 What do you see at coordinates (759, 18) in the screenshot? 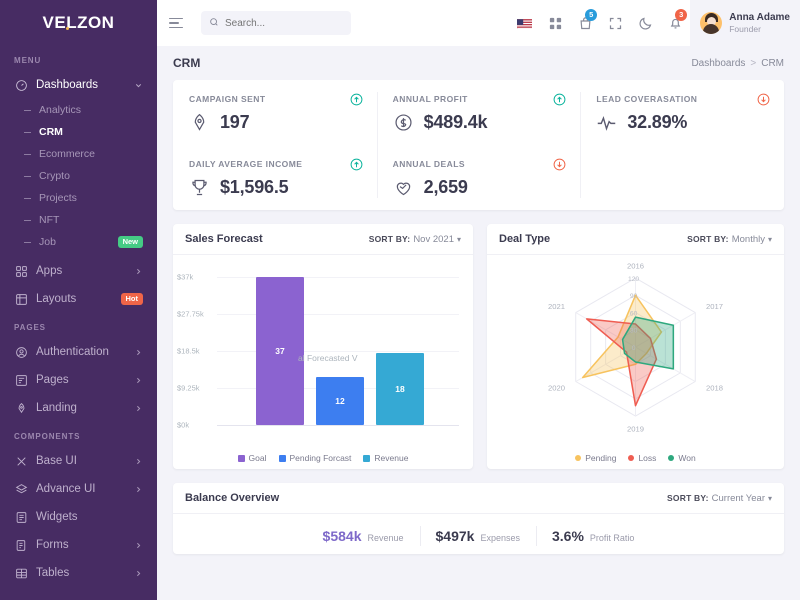
I see `user-name: Anna Adame` at bounding box center [759, 18].